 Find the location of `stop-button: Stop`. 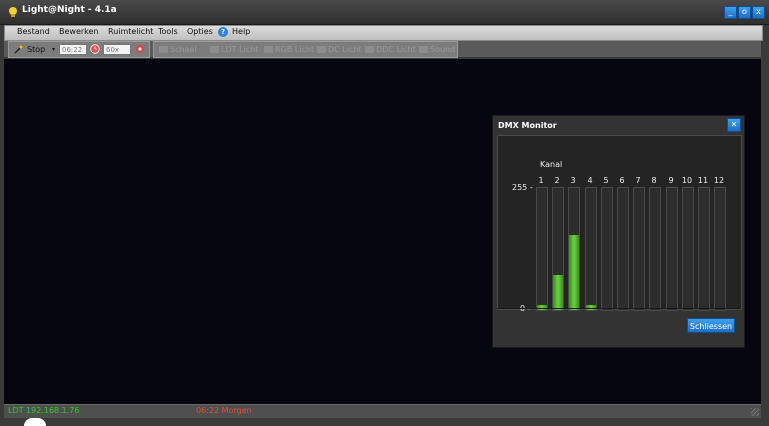

stop-button: Stop is located at coordinates (36, 49).